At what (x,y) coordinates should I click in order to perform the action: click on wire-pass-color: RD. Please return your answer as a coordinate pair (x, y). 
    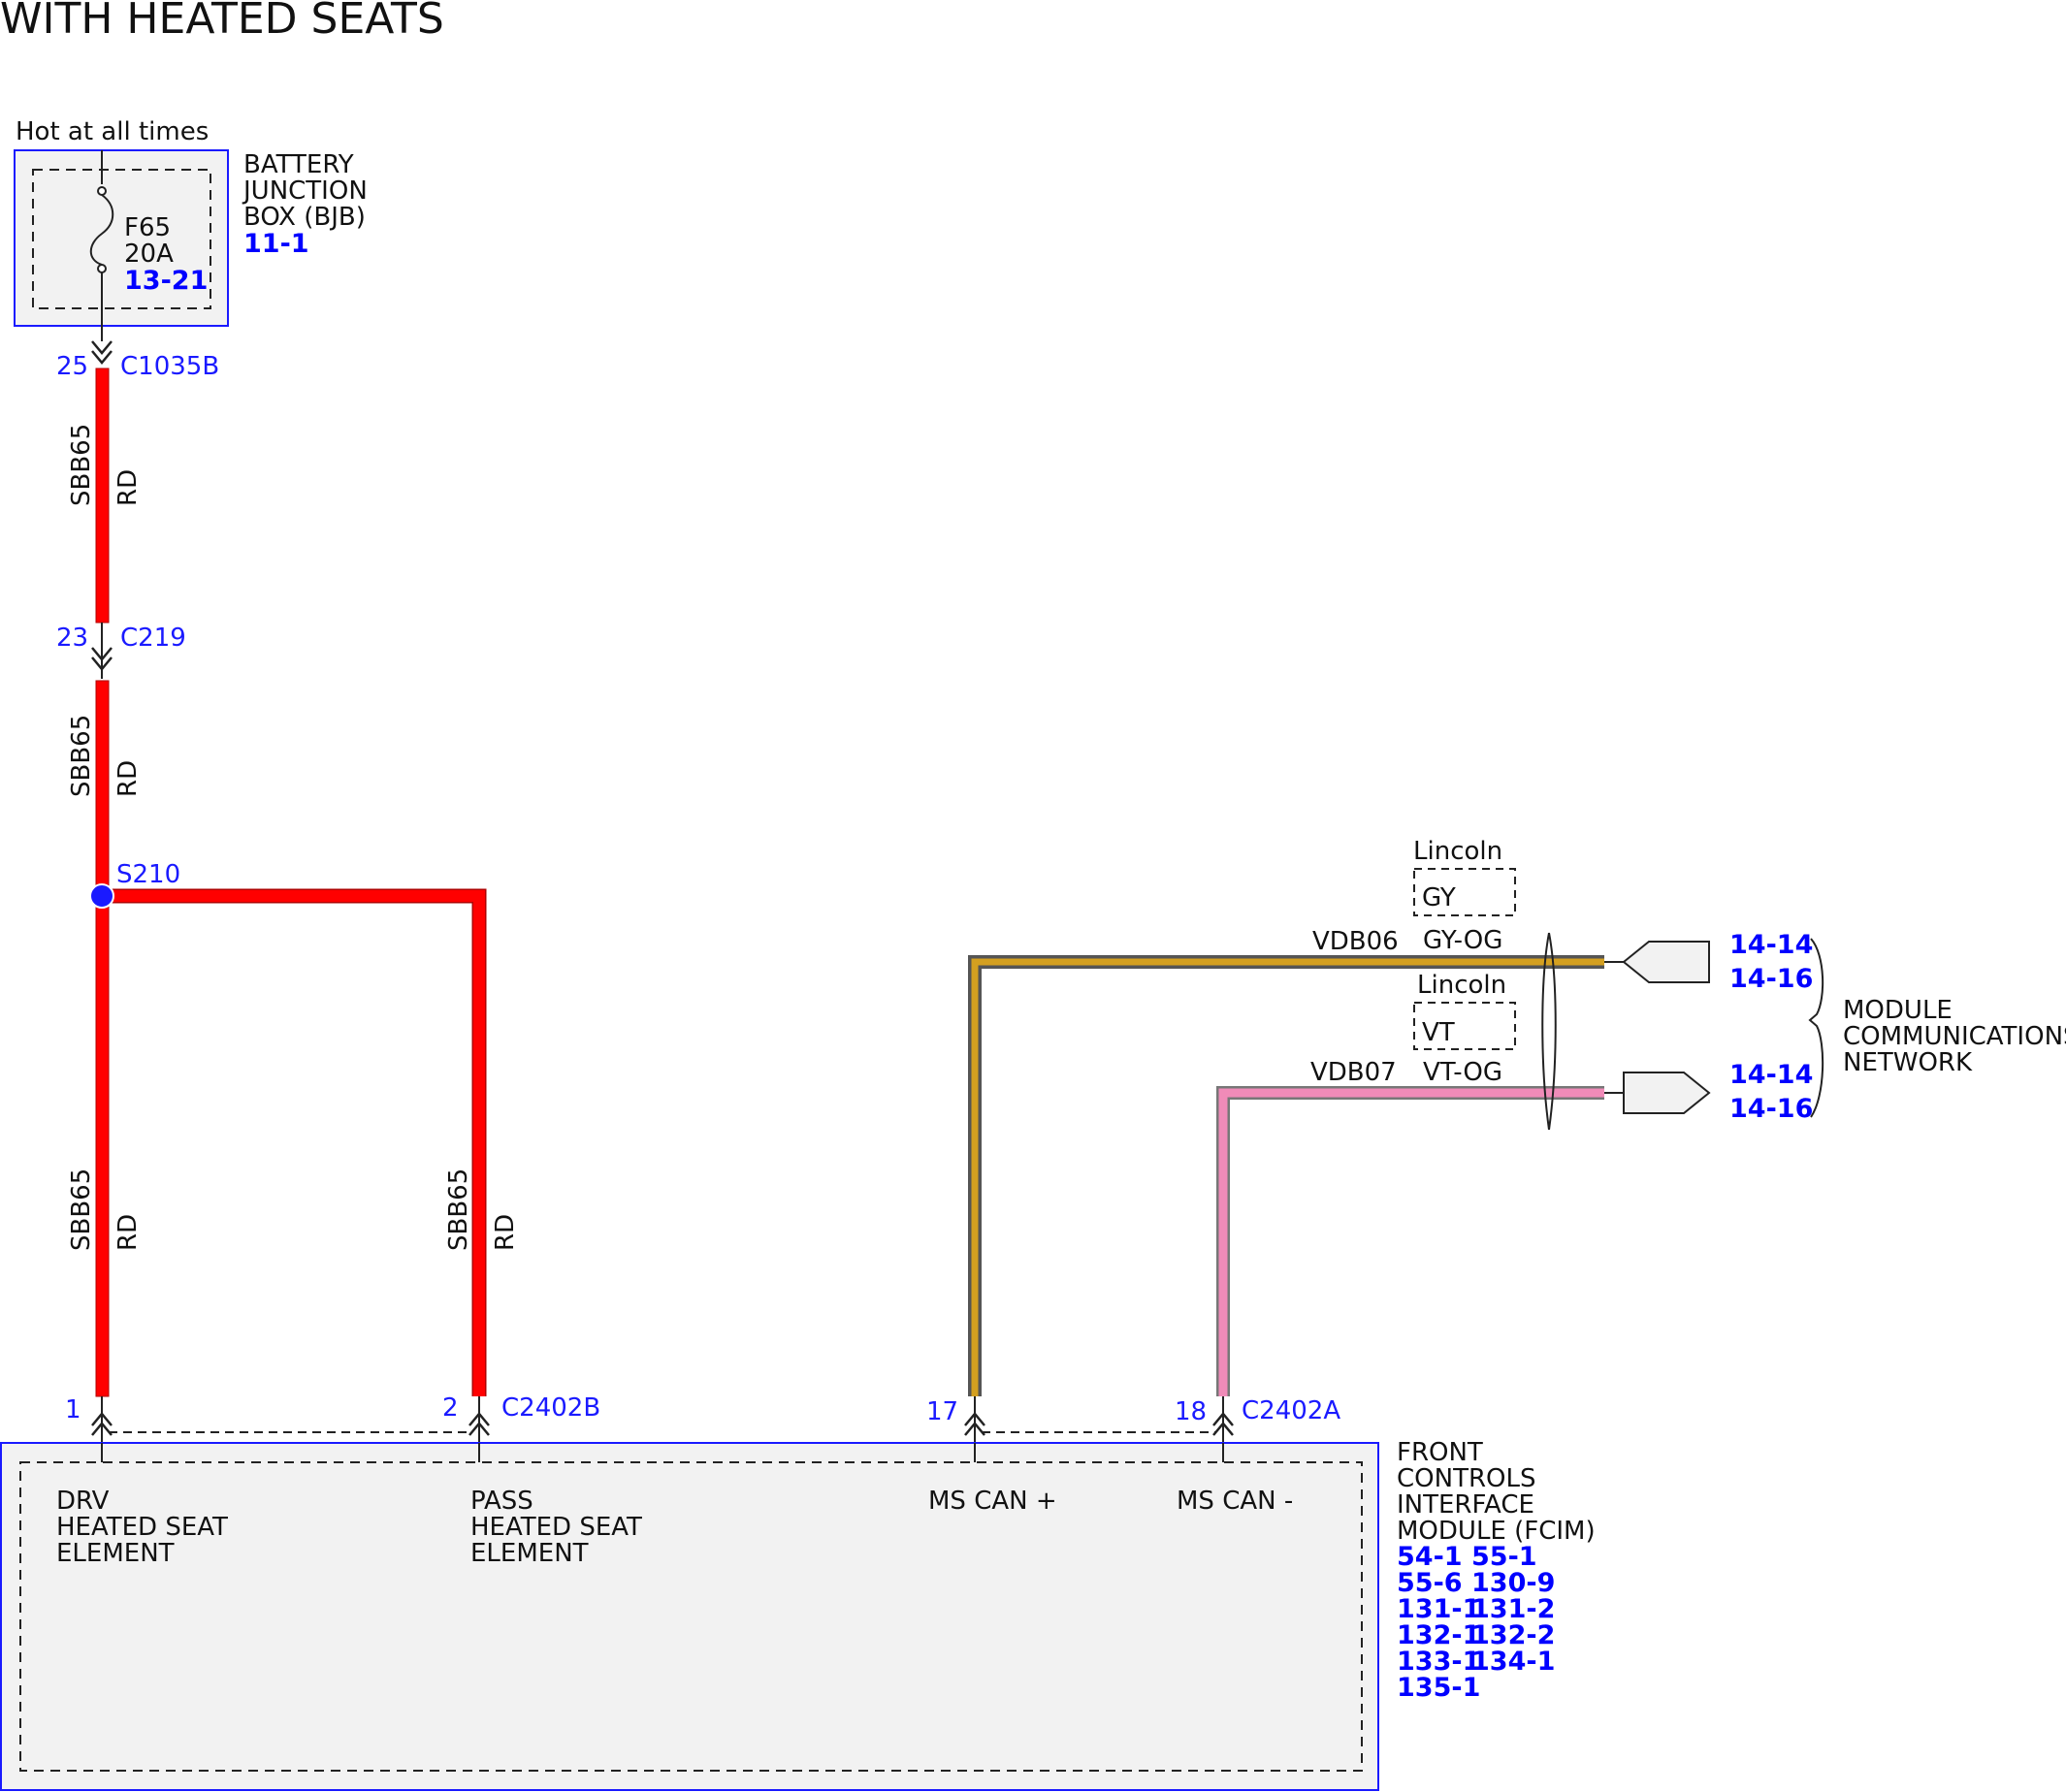
    Looking at the image, I should click on (505, 1232).